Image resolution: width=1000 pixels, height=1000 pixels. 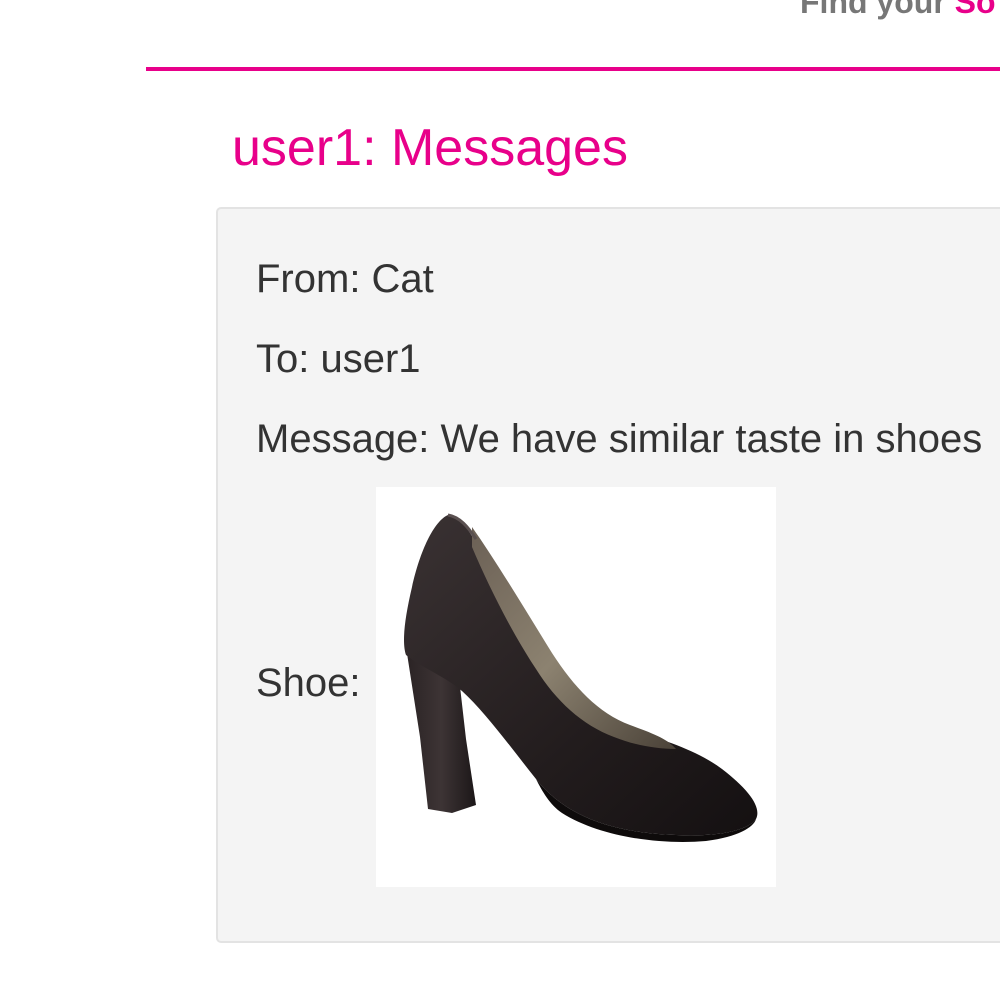 I want to click on from-value: Cat, so click(x=402, y=279).